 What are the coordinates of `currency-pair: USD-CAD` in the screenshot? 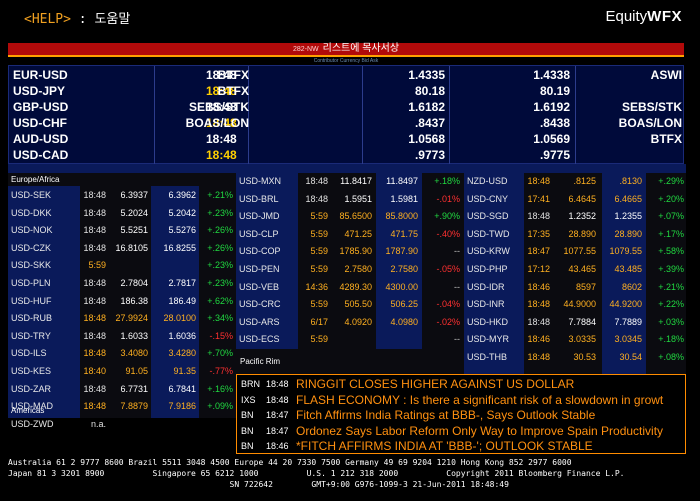 It's located at (40, 155).